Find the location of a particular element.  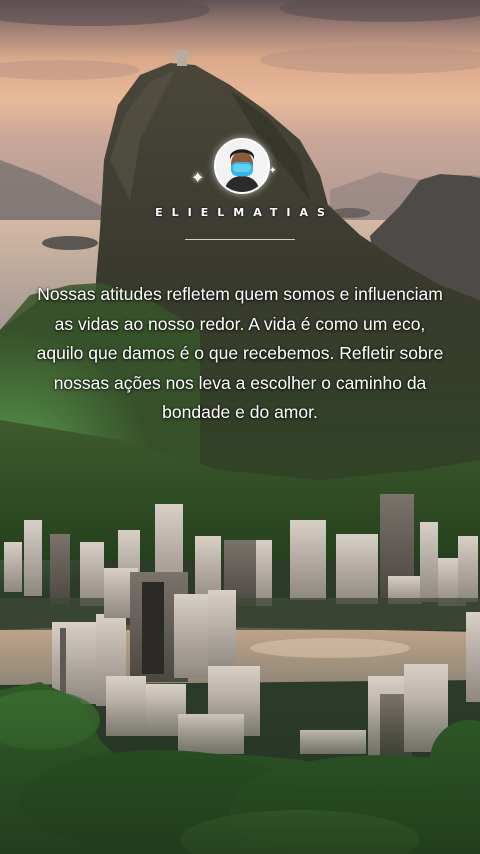

avatar is located at coordinates (242, 166).